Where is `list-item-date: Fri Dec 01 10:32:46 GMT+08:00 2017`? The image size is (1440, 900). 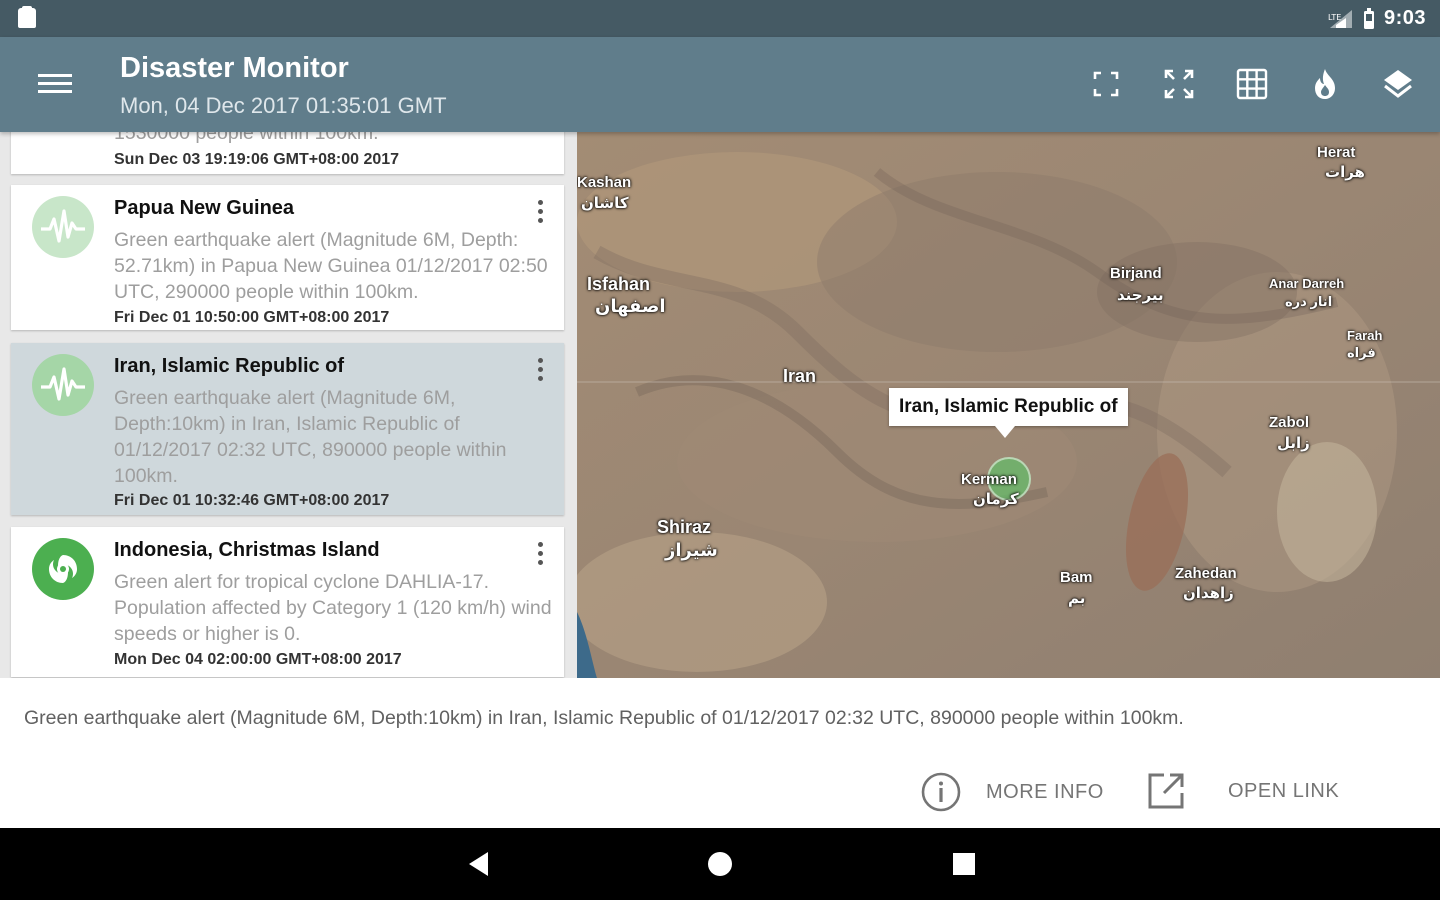 list-item-date: Fri Dec 01 10:32:46 GMT+08:00 2017 is located at coordinates (252, 500).